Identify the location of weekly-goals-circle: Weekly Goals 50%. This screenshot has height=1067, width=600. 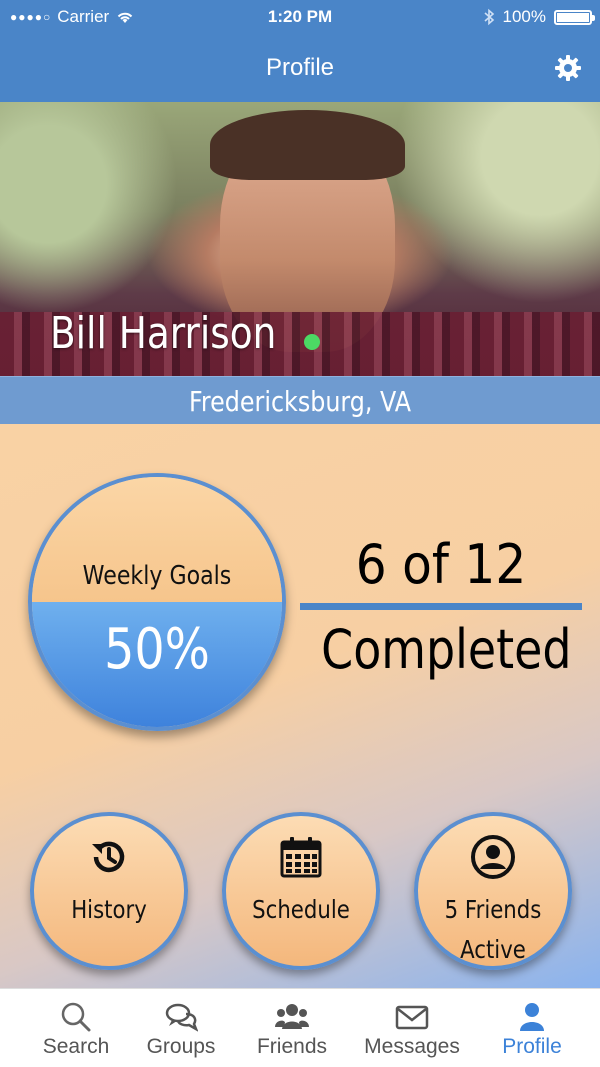
(157, 602).